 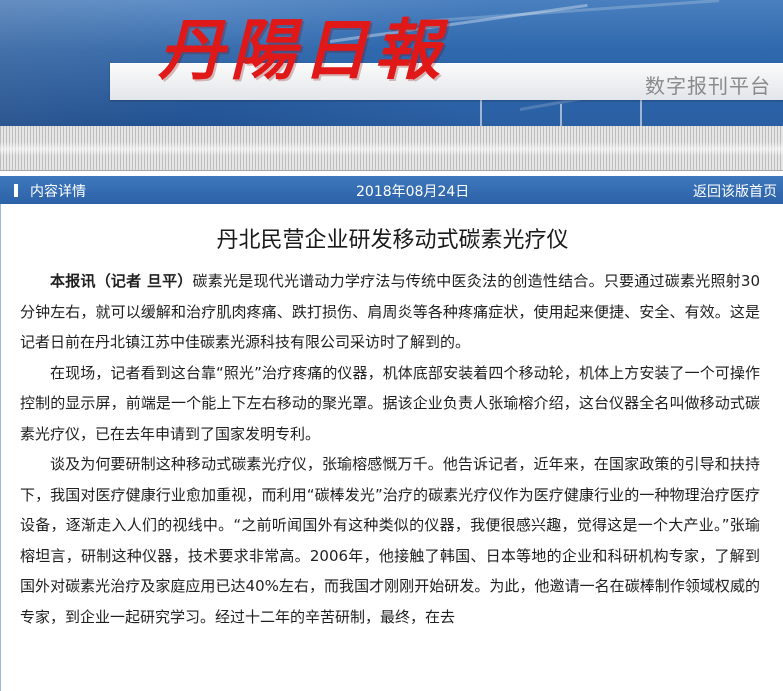 I want to click on issue-date: 2018年08月24日, so click(x=413, y=192).